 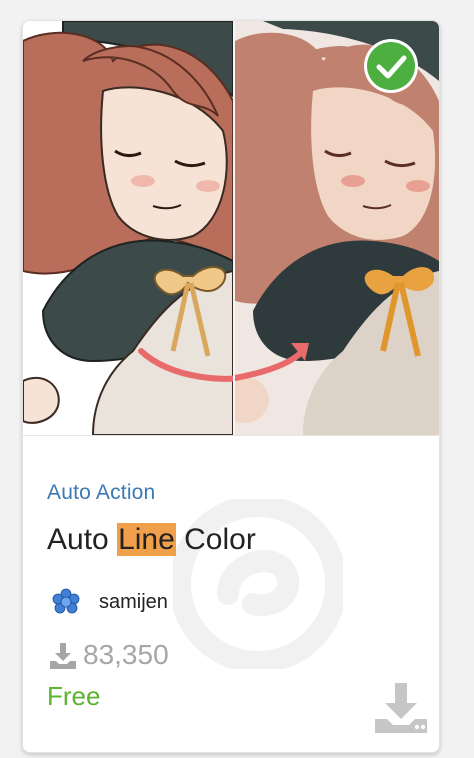 I want to click on author-row: samijen, so click(x=109, y=602).